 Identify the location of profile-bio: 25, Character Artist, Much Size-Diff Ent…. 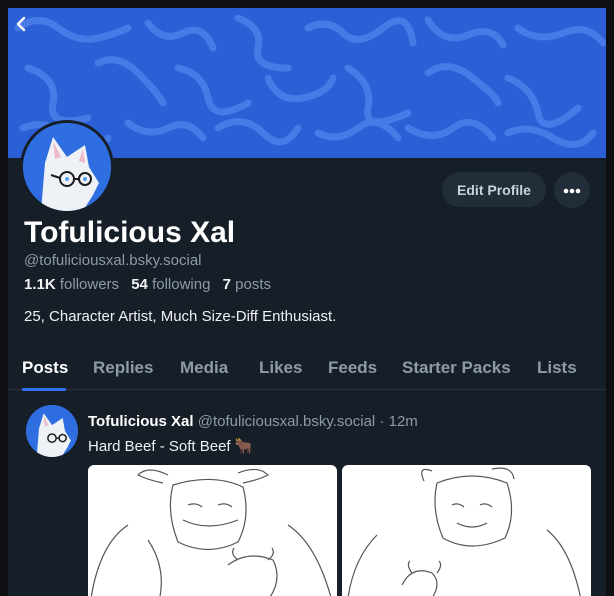
(180, 316).